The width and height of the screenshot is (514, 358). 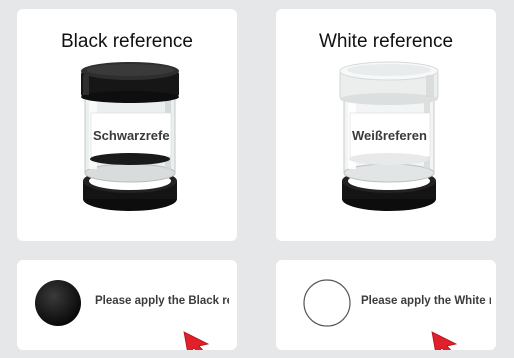 I want to click on black-reference-jar-image: Schwarzrefe, so click(x=130, y=136).